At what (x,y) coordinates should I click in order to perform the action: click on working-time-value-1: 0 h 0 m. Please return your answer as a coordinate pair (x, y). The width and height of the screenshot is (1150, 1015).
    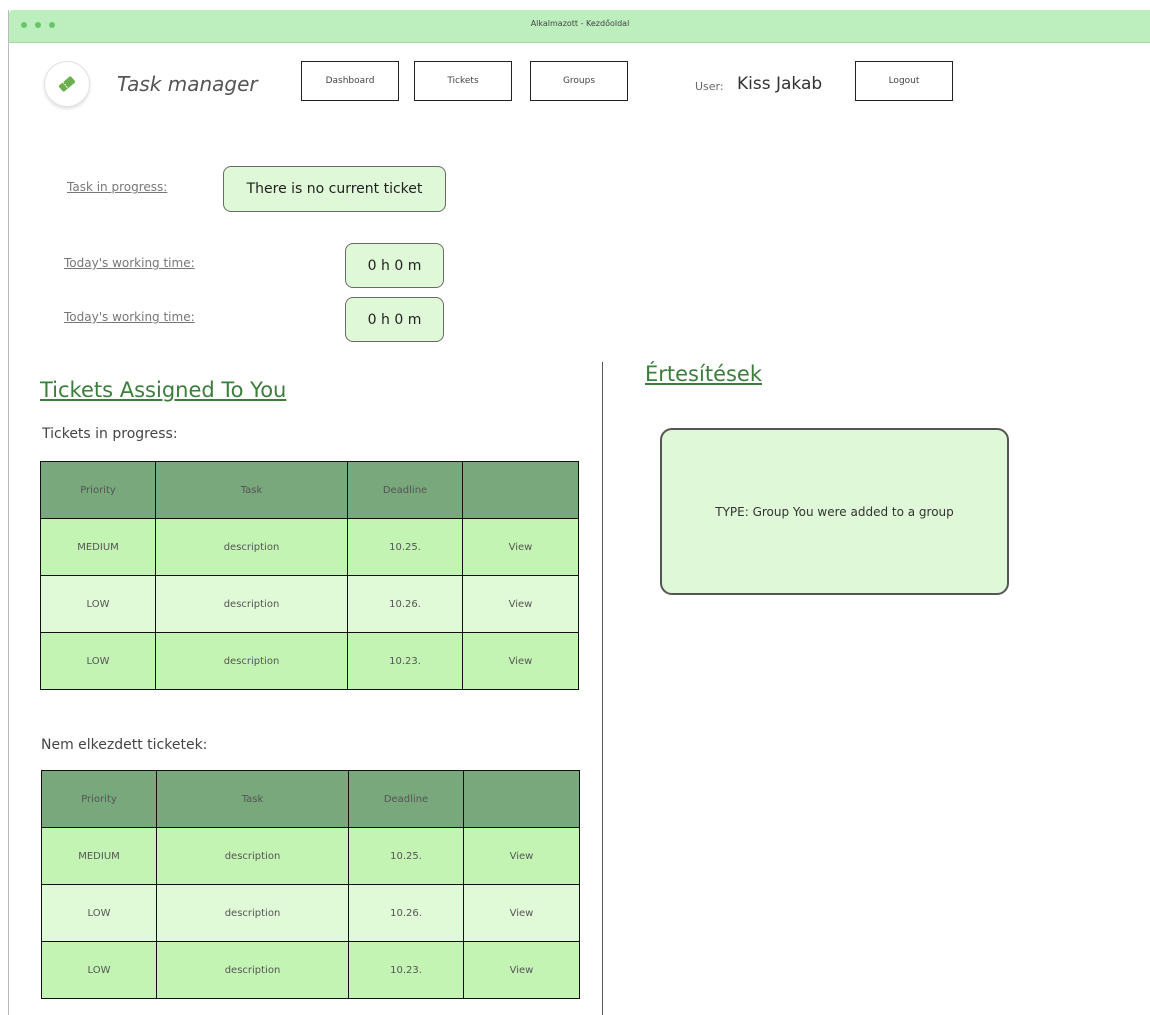
    Looking at the image, I should click on (394, 265).